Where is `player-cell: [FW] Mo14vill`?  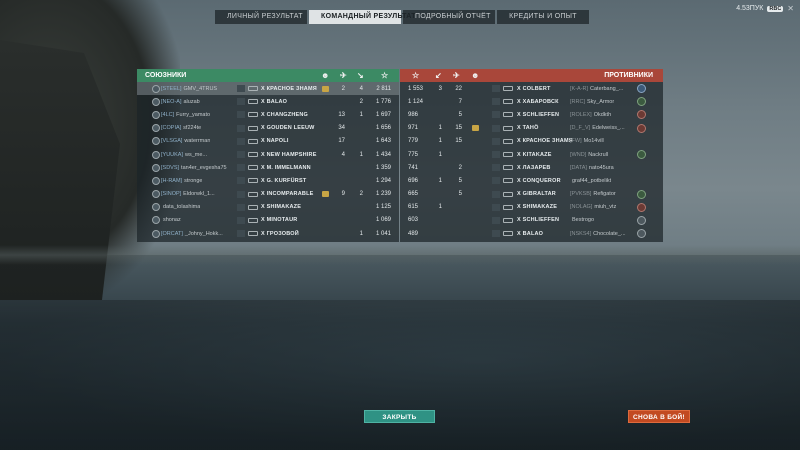
player-cell: [FW] Mo14vill is located at coordinates (587, 141).